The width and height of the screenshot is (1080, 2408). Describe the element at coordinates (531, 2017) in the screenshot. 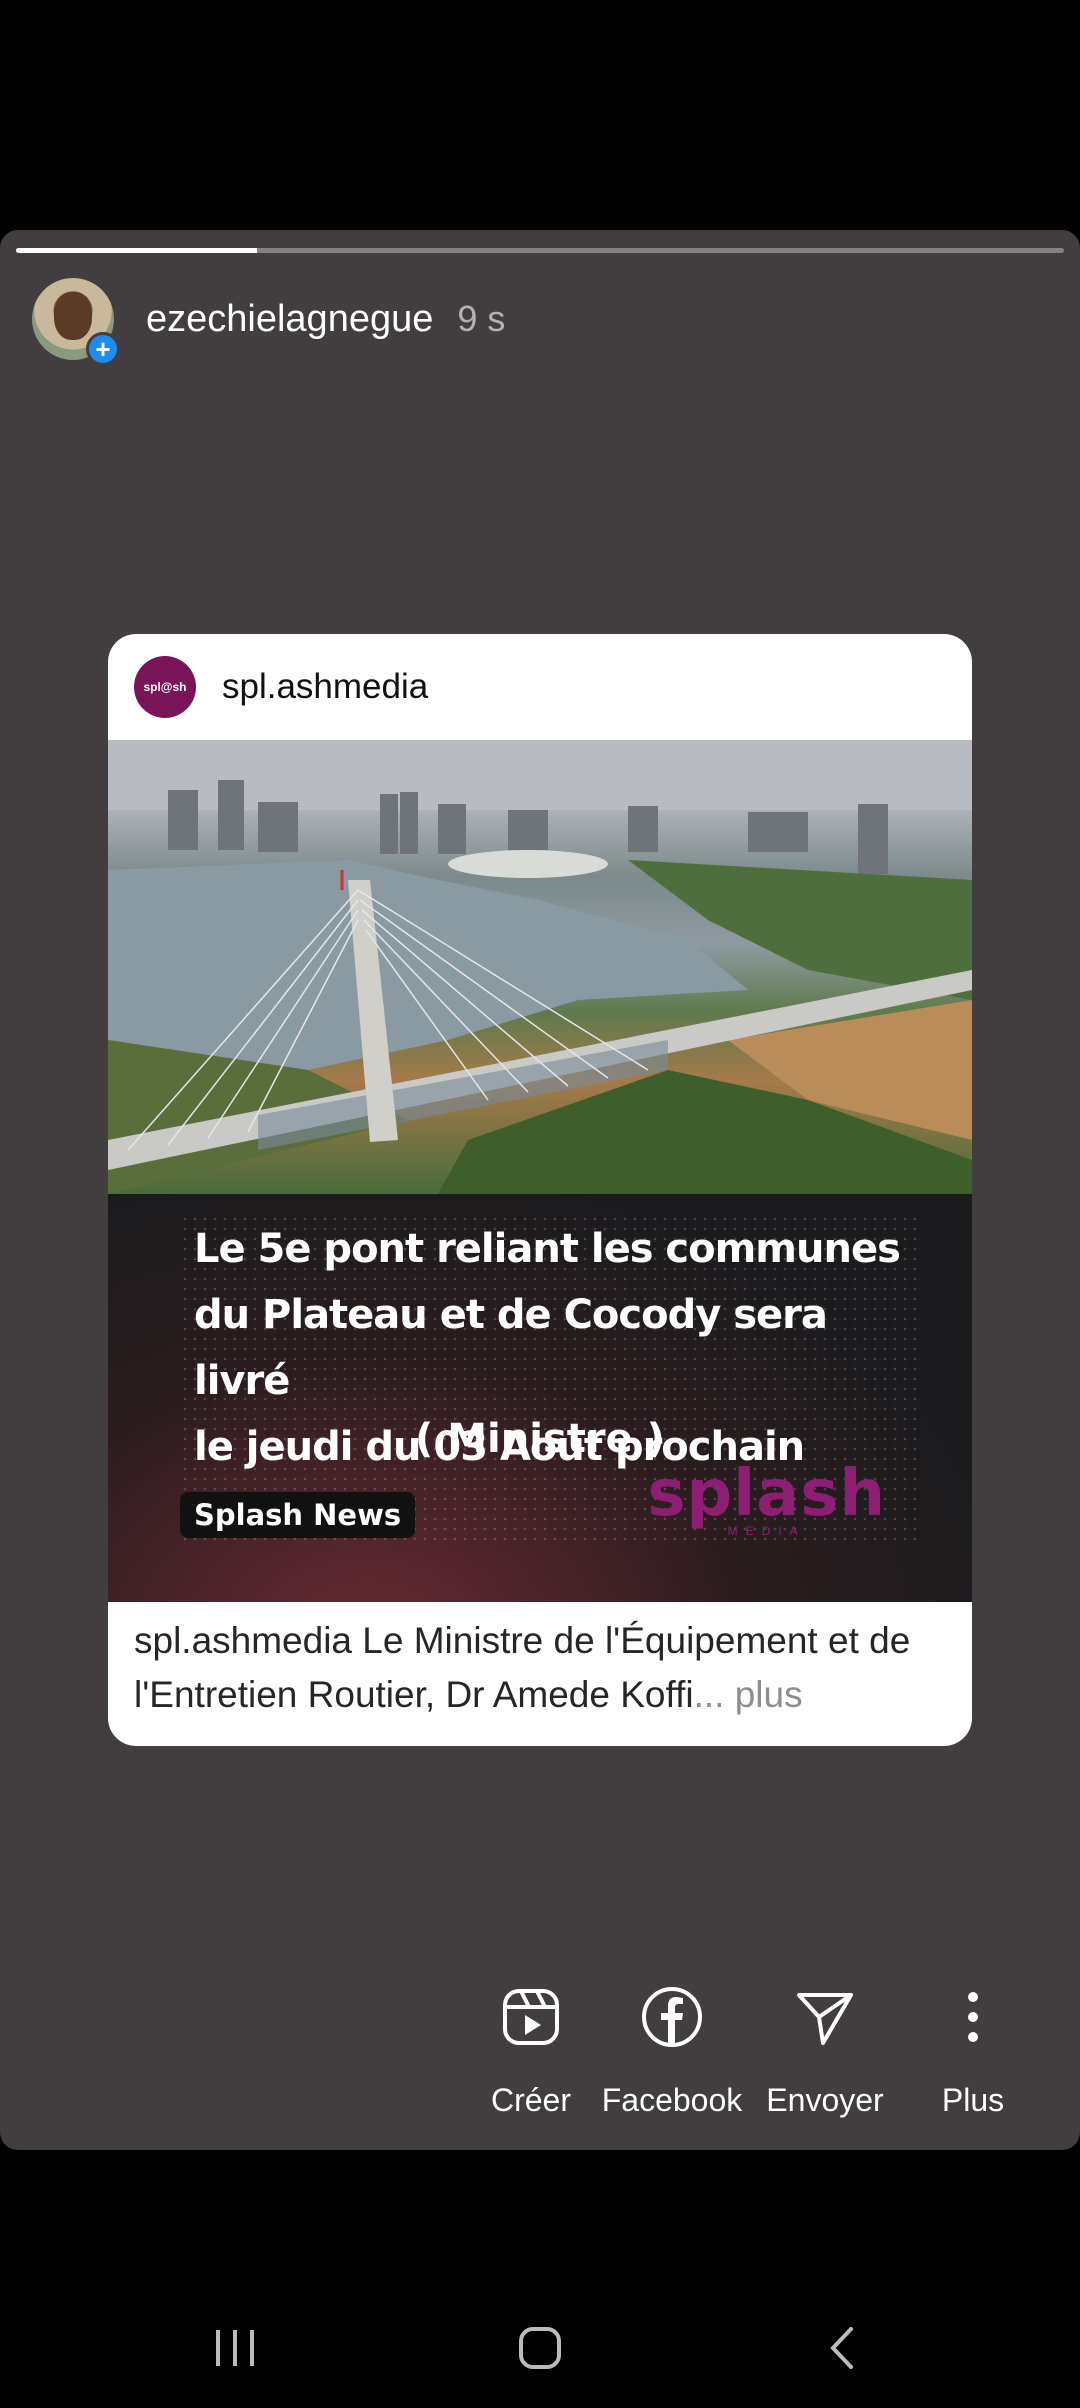

I see `reels-icon` at that location.